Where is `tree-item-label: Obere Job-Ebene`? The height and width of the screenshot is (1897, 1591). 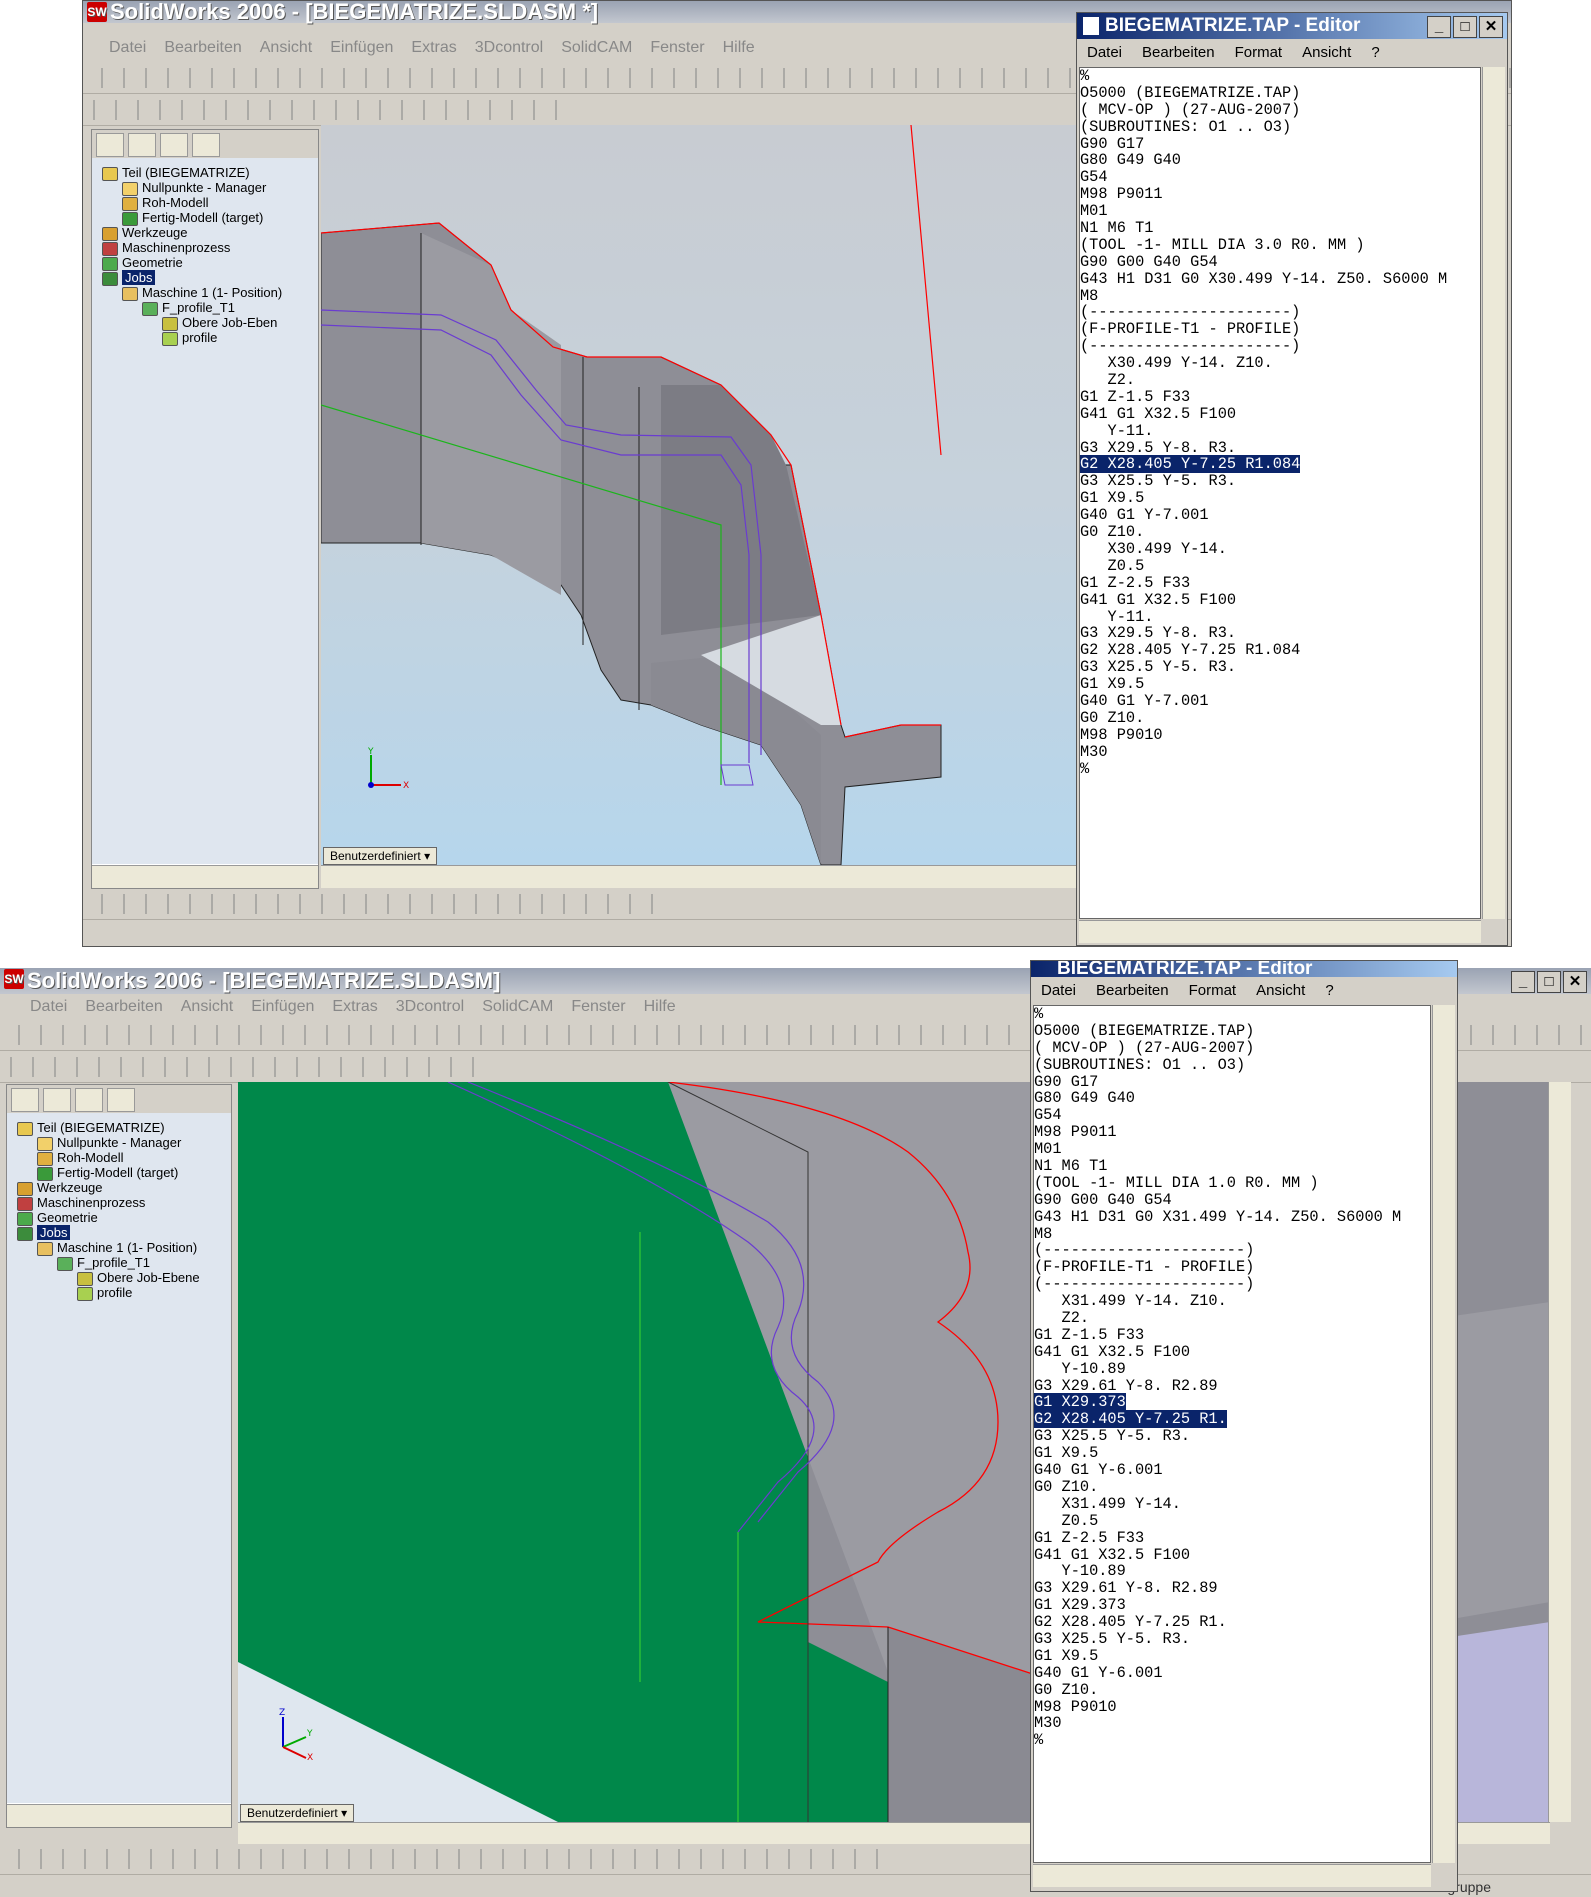 tree-item-label: Obere Job-Ebene is located at coordinates (148, 1277).